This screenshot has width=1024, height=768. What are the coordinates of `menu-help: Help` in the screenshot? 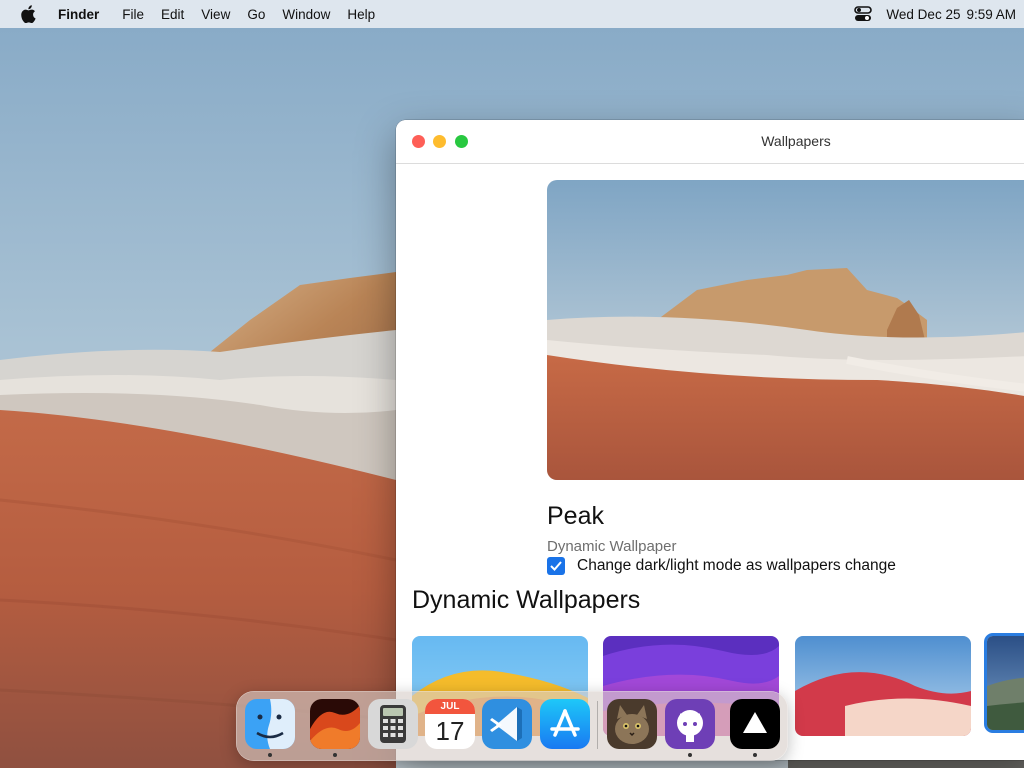 It's located at (361, 14).